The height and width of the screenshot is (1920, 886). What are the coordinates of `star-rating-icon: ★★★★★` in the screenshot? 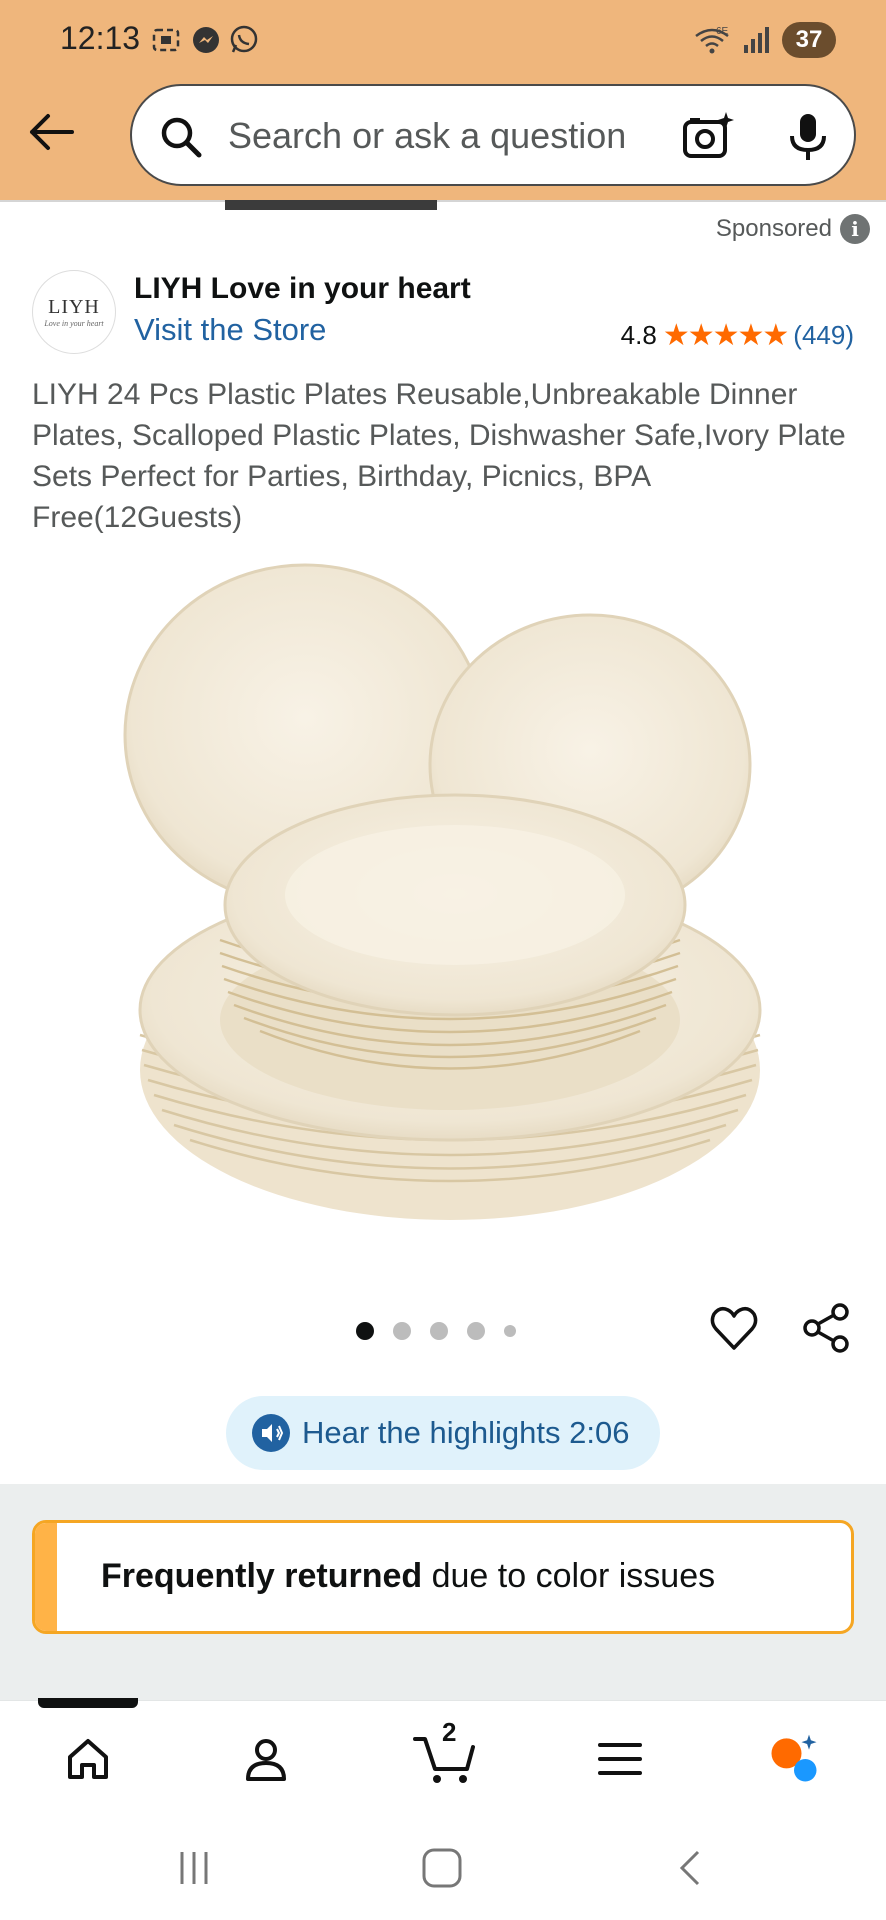 It's located at (725, 335).